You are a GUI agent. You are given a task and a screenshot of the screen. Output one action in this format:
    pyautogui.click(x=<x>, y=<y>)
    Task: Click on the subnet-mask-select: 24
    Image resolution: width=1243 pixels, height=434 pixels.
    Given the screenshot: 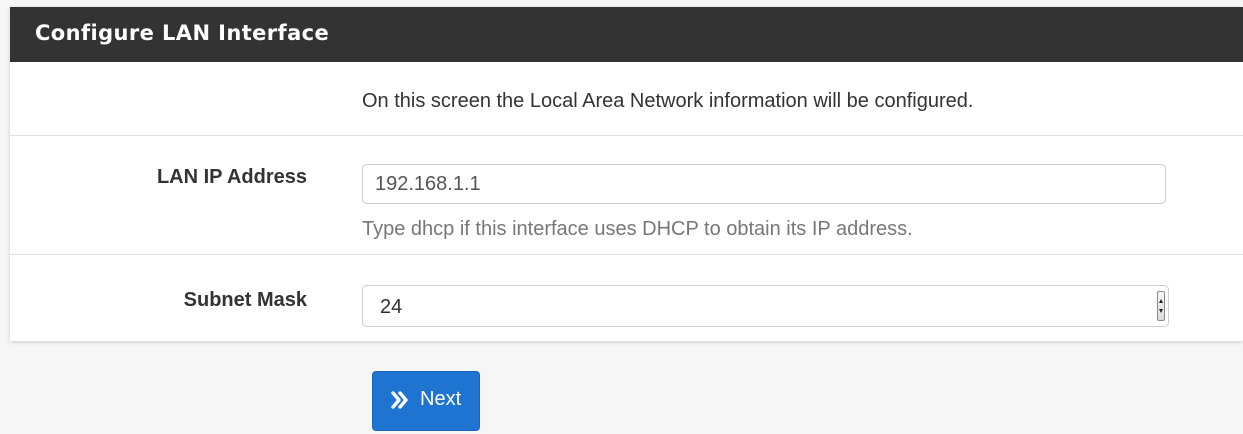 What is the action you would take?
    pyautogui.click(x=765, y=306)
    